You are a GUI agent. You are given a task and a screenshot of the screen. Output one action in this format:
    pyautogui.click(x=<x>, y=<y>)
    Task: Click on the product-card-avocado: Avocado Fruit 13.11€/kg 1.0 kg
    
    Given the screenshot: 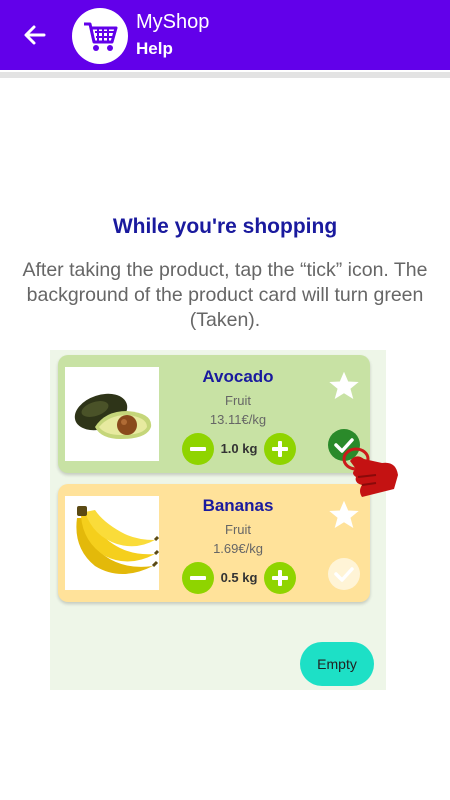 What is the action you would take?
    pyautogui.click(x=214, y=414)
    